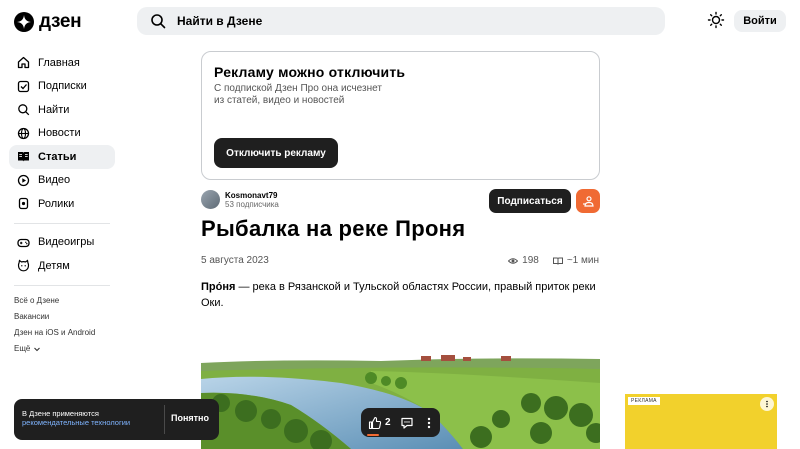 The width and height of the screenshot is (800, 449). Describe the element at coordinates (54, 109) in the screenshot. I see `sidebar-item-label: Найти` at that location.